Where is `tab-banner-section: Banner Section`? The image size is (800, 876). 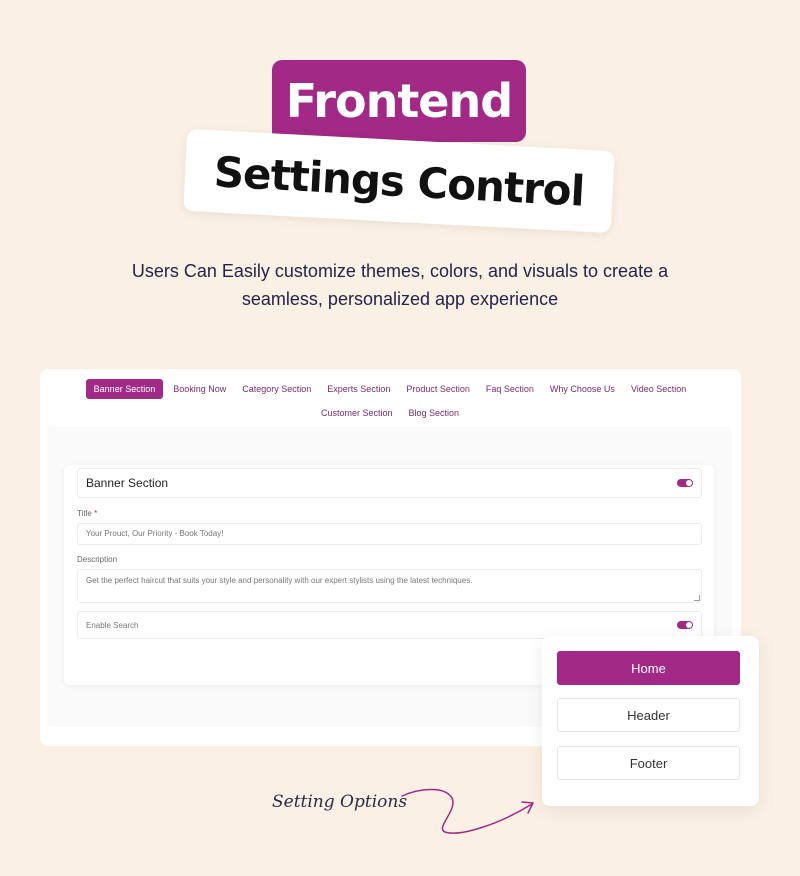 tab-banner-section: Banner Section is located at coordinates (124, 389).